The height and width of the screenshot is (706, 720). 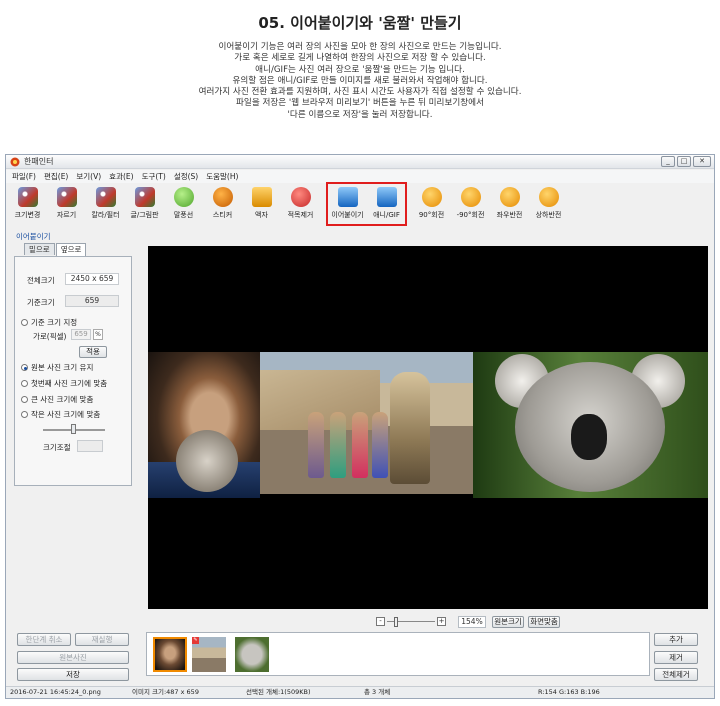 I want to click on option-label: 큰 사진 크기에 맞춤, so click(x=62, y=399).